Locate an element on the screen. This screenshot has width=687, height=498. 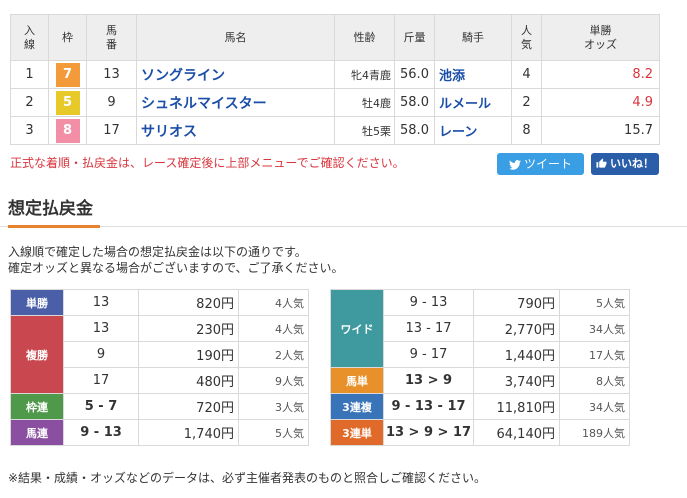
frame-badge: 8 is located at coordinates (67, 130).